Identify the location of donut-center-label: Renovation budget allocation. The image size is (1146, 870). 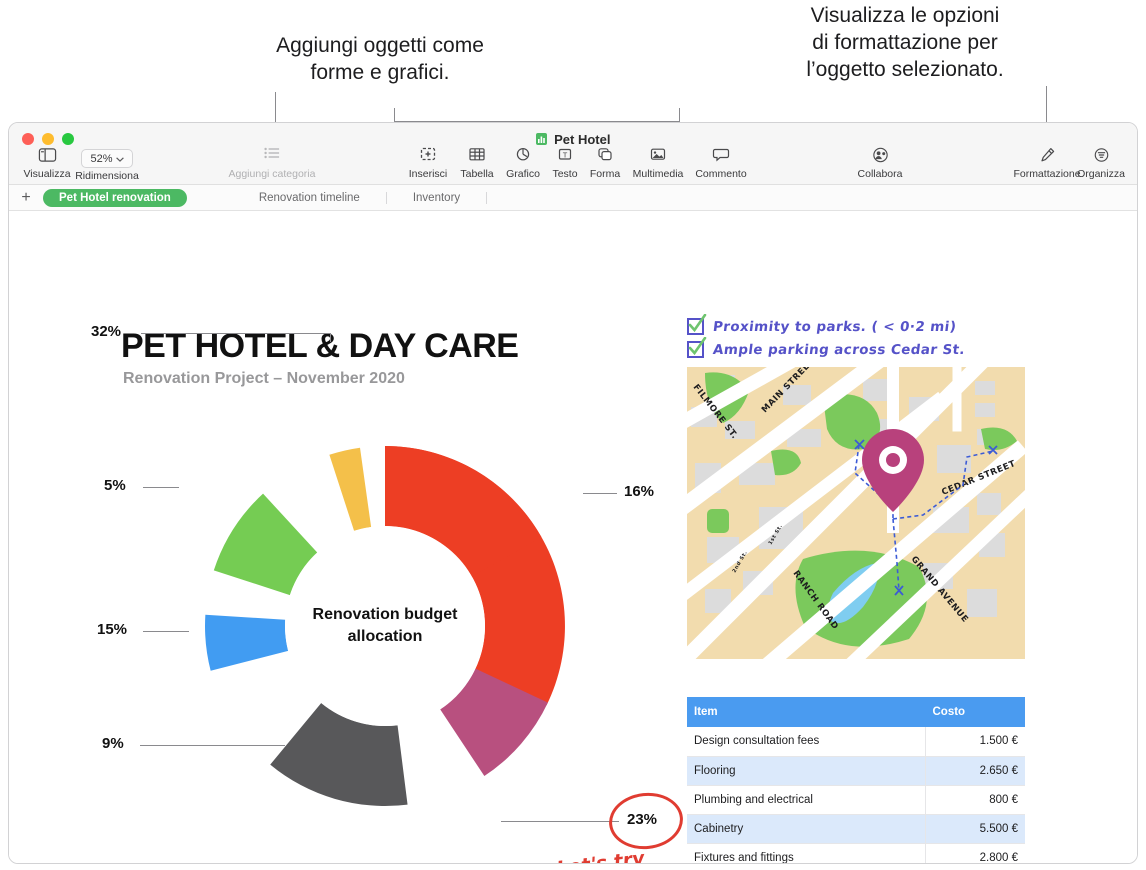
(385, 625).